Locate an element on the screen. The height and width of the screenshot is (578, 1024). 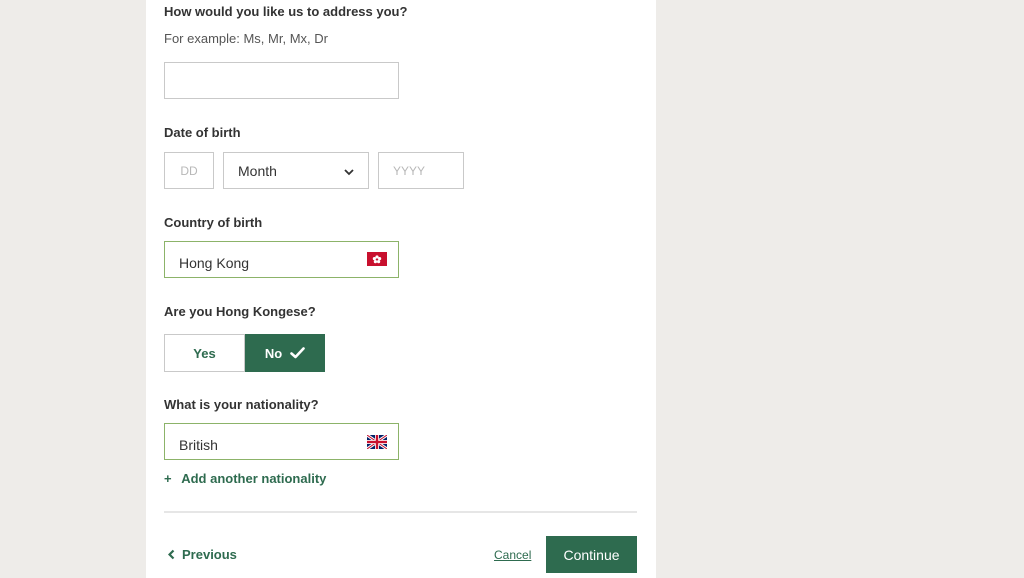
citizen-no-button: No is located at coordinates (285, 353).